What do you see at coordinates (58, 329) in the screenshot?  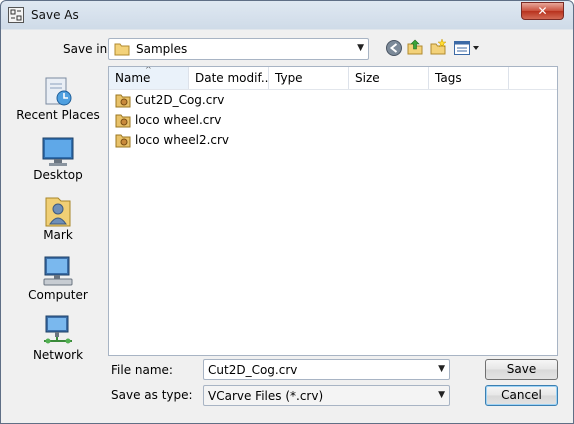 I see `network-icon` at bounding box center [58, 329].